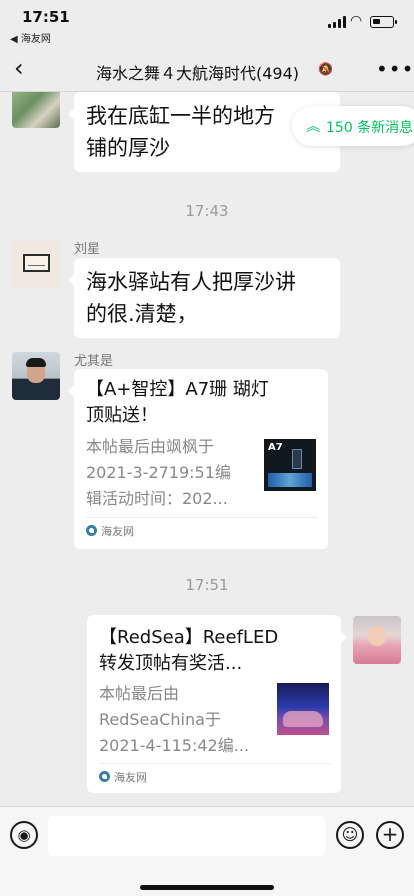  Describe the element at coordinates (94, 361) in the screenshot. I see `sender-name: 尤其是` at that location.